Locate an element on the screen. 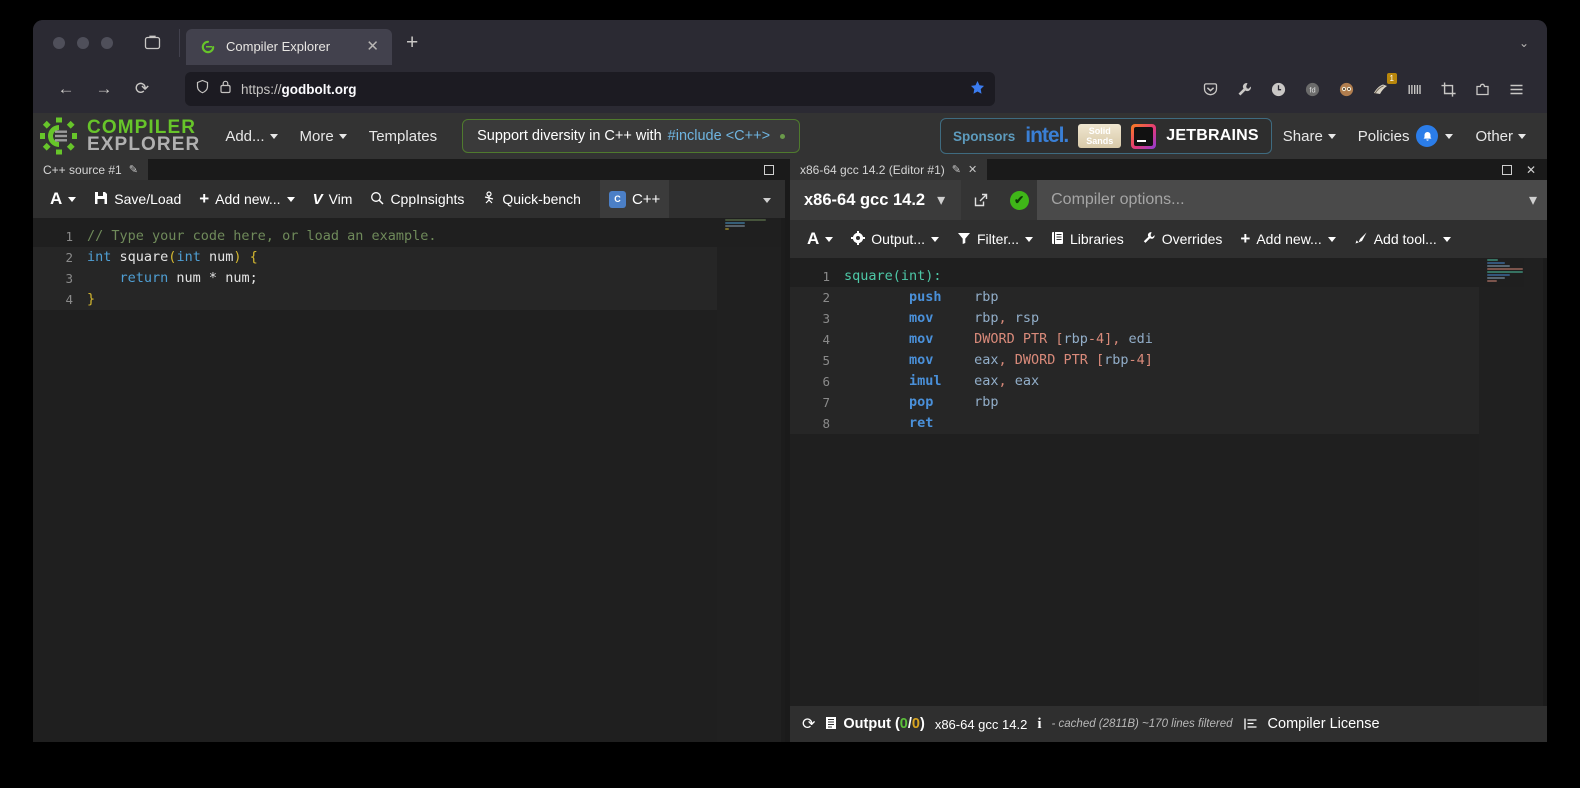 Image resolution: width=1580 pixels, height=788 pixels. output-toggle-button: Output (0/0) is located at coordinates (875, 724).